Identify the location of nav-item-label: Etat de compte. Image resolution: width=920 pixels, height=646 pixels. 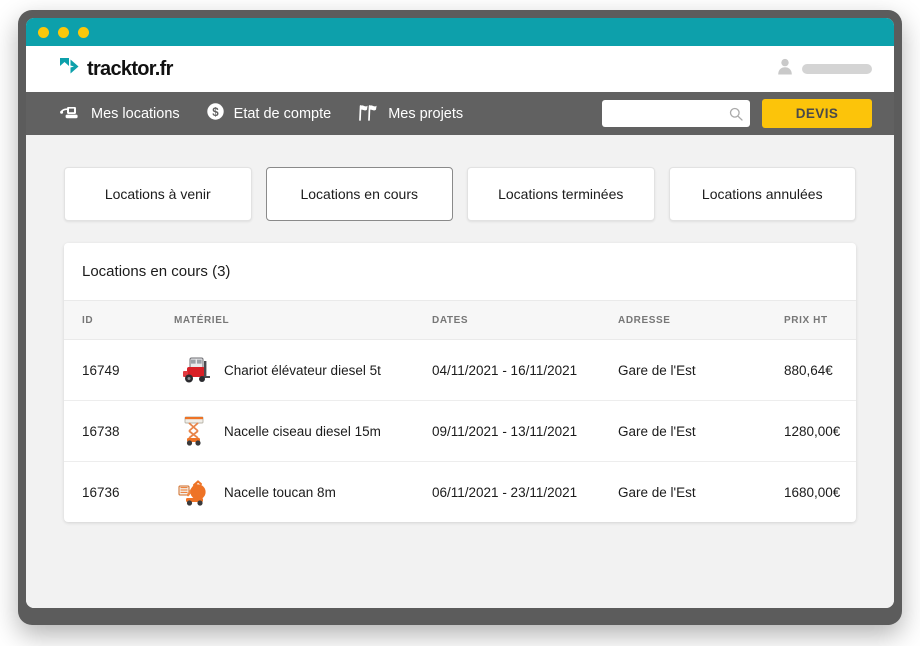
(282, 113).